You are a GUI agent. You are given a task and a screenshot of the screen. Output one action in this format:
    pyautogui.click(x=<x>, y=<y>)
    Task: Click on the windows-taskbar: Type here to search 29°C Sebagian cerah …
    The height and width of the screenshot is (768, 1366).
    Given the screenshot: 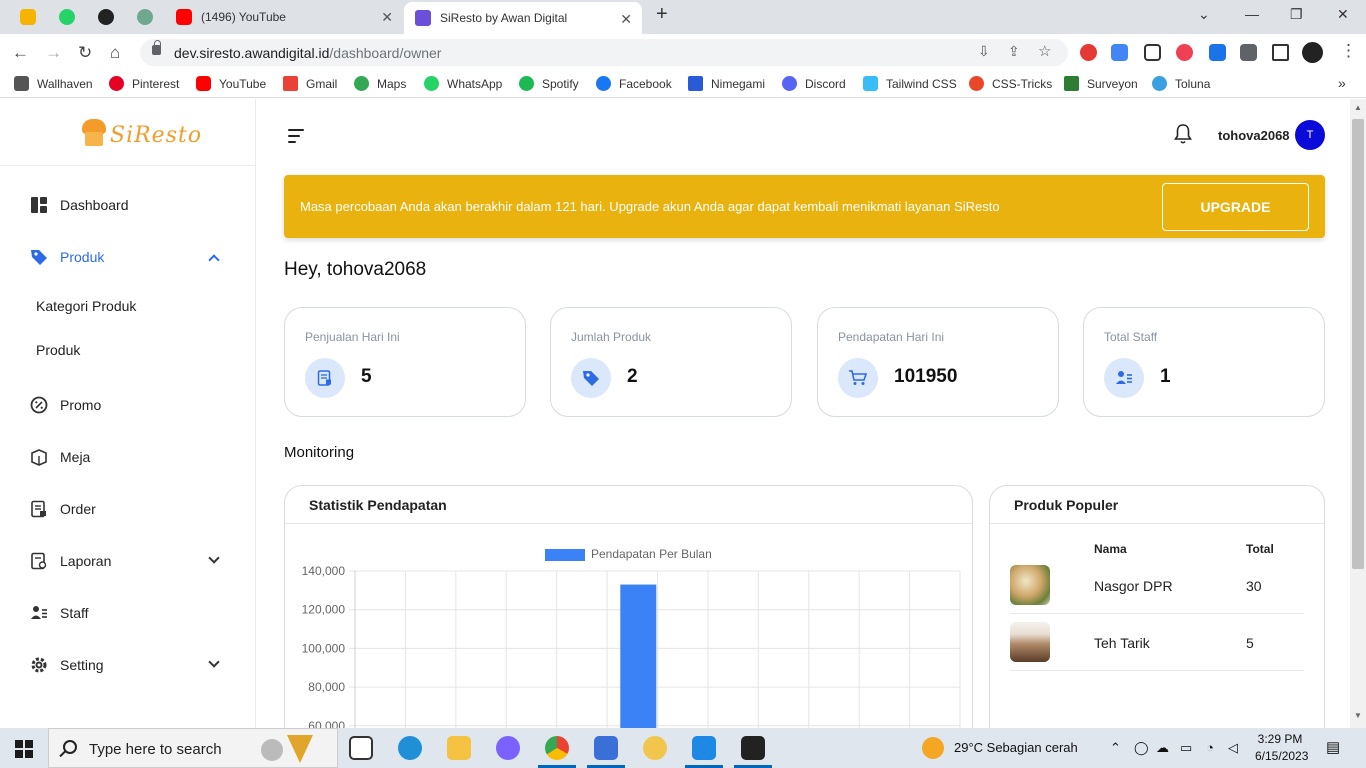 What is the action you would take?
    pyautogui.click(x=683, y=748)
    